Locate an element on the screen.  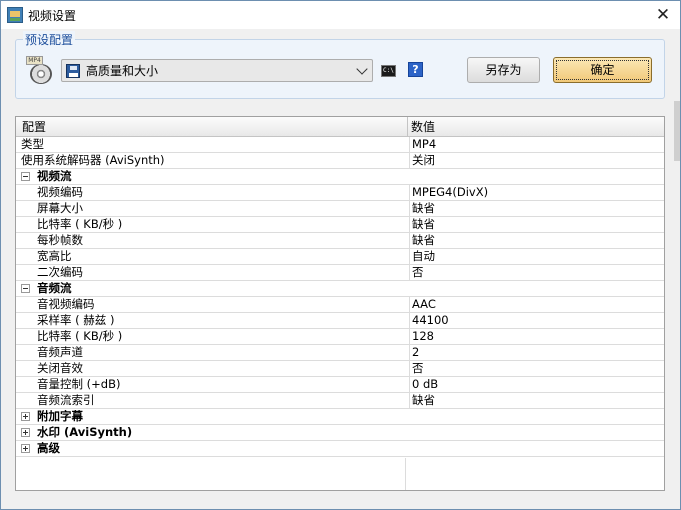
table-row: 屏幕大小 缺省 is located at coordinates (340, 209).